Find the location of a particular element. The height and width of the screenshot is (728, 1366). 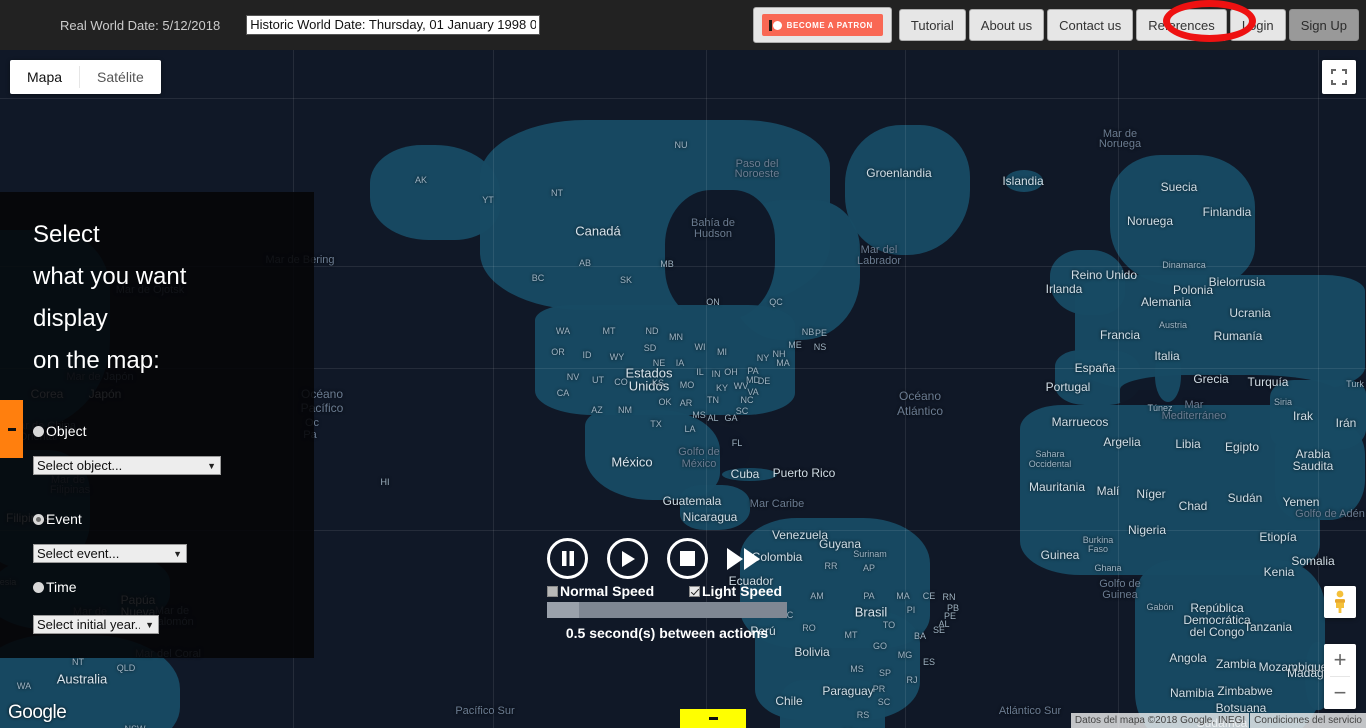

graticule-v5 is located at coordinates (1118, 389).